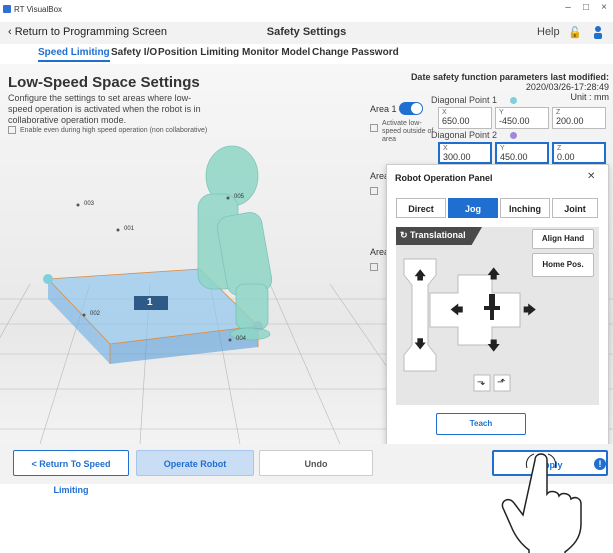 The height and width of the screenshot is (553, 613). Describe the element at coordinates (465, 153) in the screenshot. I see `point2-x-field: X 300.00` at that location.